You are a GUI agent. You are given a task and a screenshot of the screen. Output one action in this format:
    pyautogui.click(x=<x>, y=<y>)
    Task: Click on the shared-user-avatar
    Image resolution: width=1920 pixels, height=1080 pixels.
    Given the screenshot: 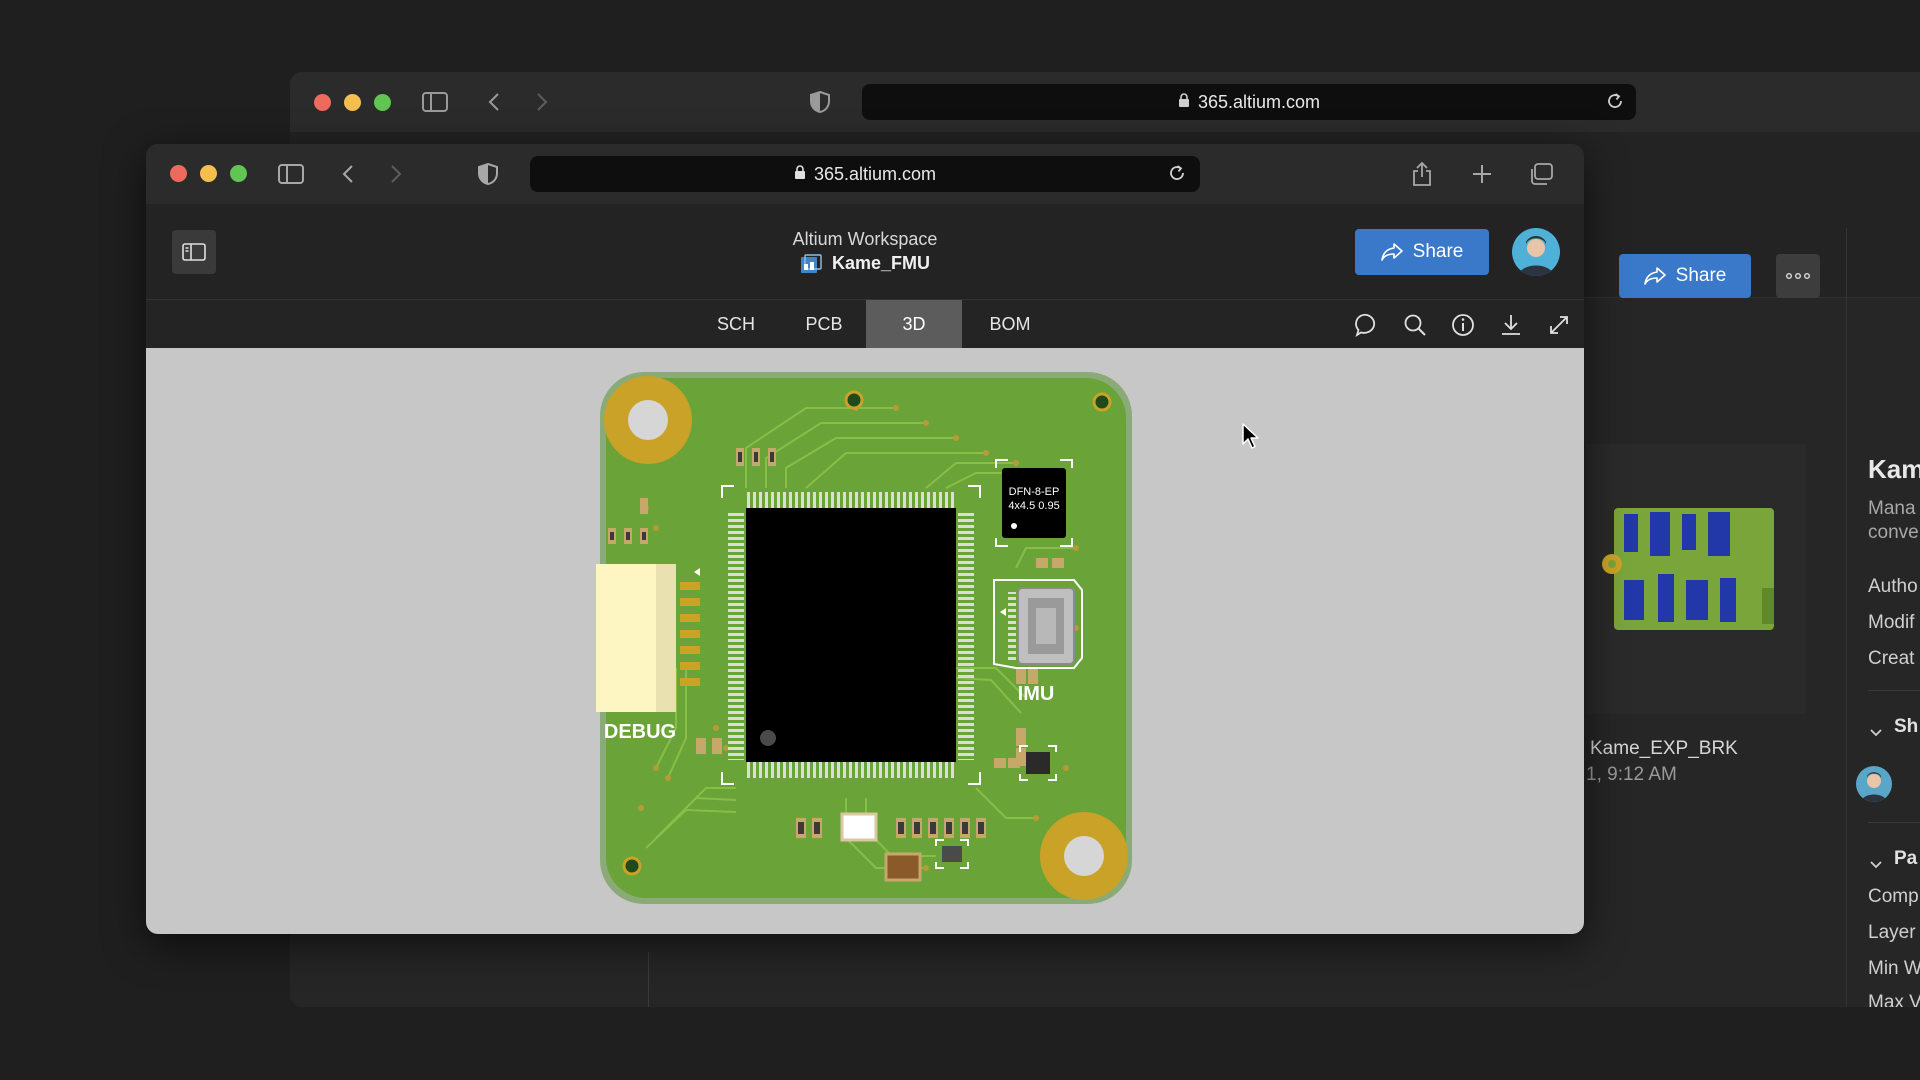 What is the action you would take?
    pyautogui.click(x=1874, y=784)
    